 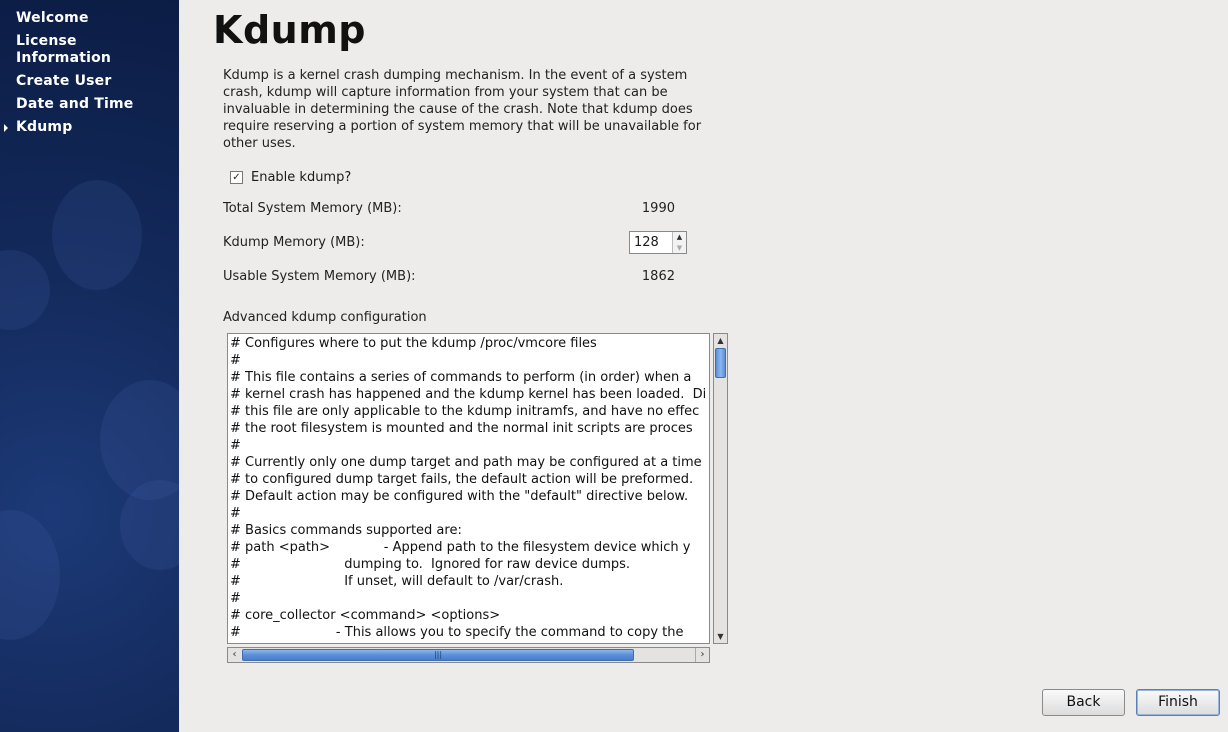 I want to click on enable-kdump-row: ✓ Enable kdump?, so click(x=290, y=177).